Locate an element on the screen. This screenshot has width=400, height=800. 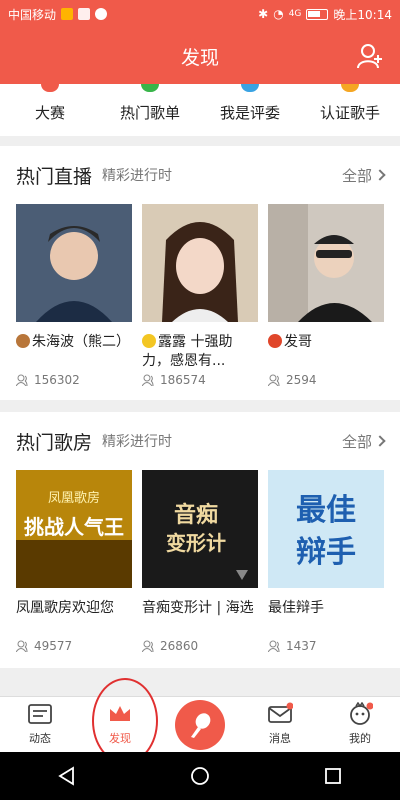
trophy-icon is located at coordinates (50, 88).